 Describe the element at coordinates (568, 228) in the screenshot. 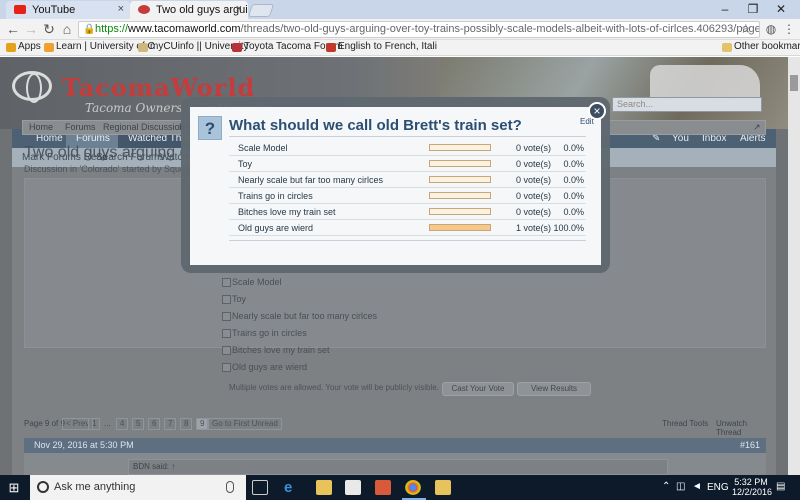

I see `result-percent: 100.0%` at that location.